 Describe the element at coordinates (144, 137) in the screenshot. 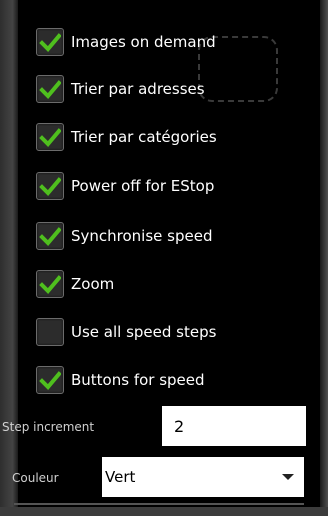

I see `option-label: Trier par catégories` at that location.